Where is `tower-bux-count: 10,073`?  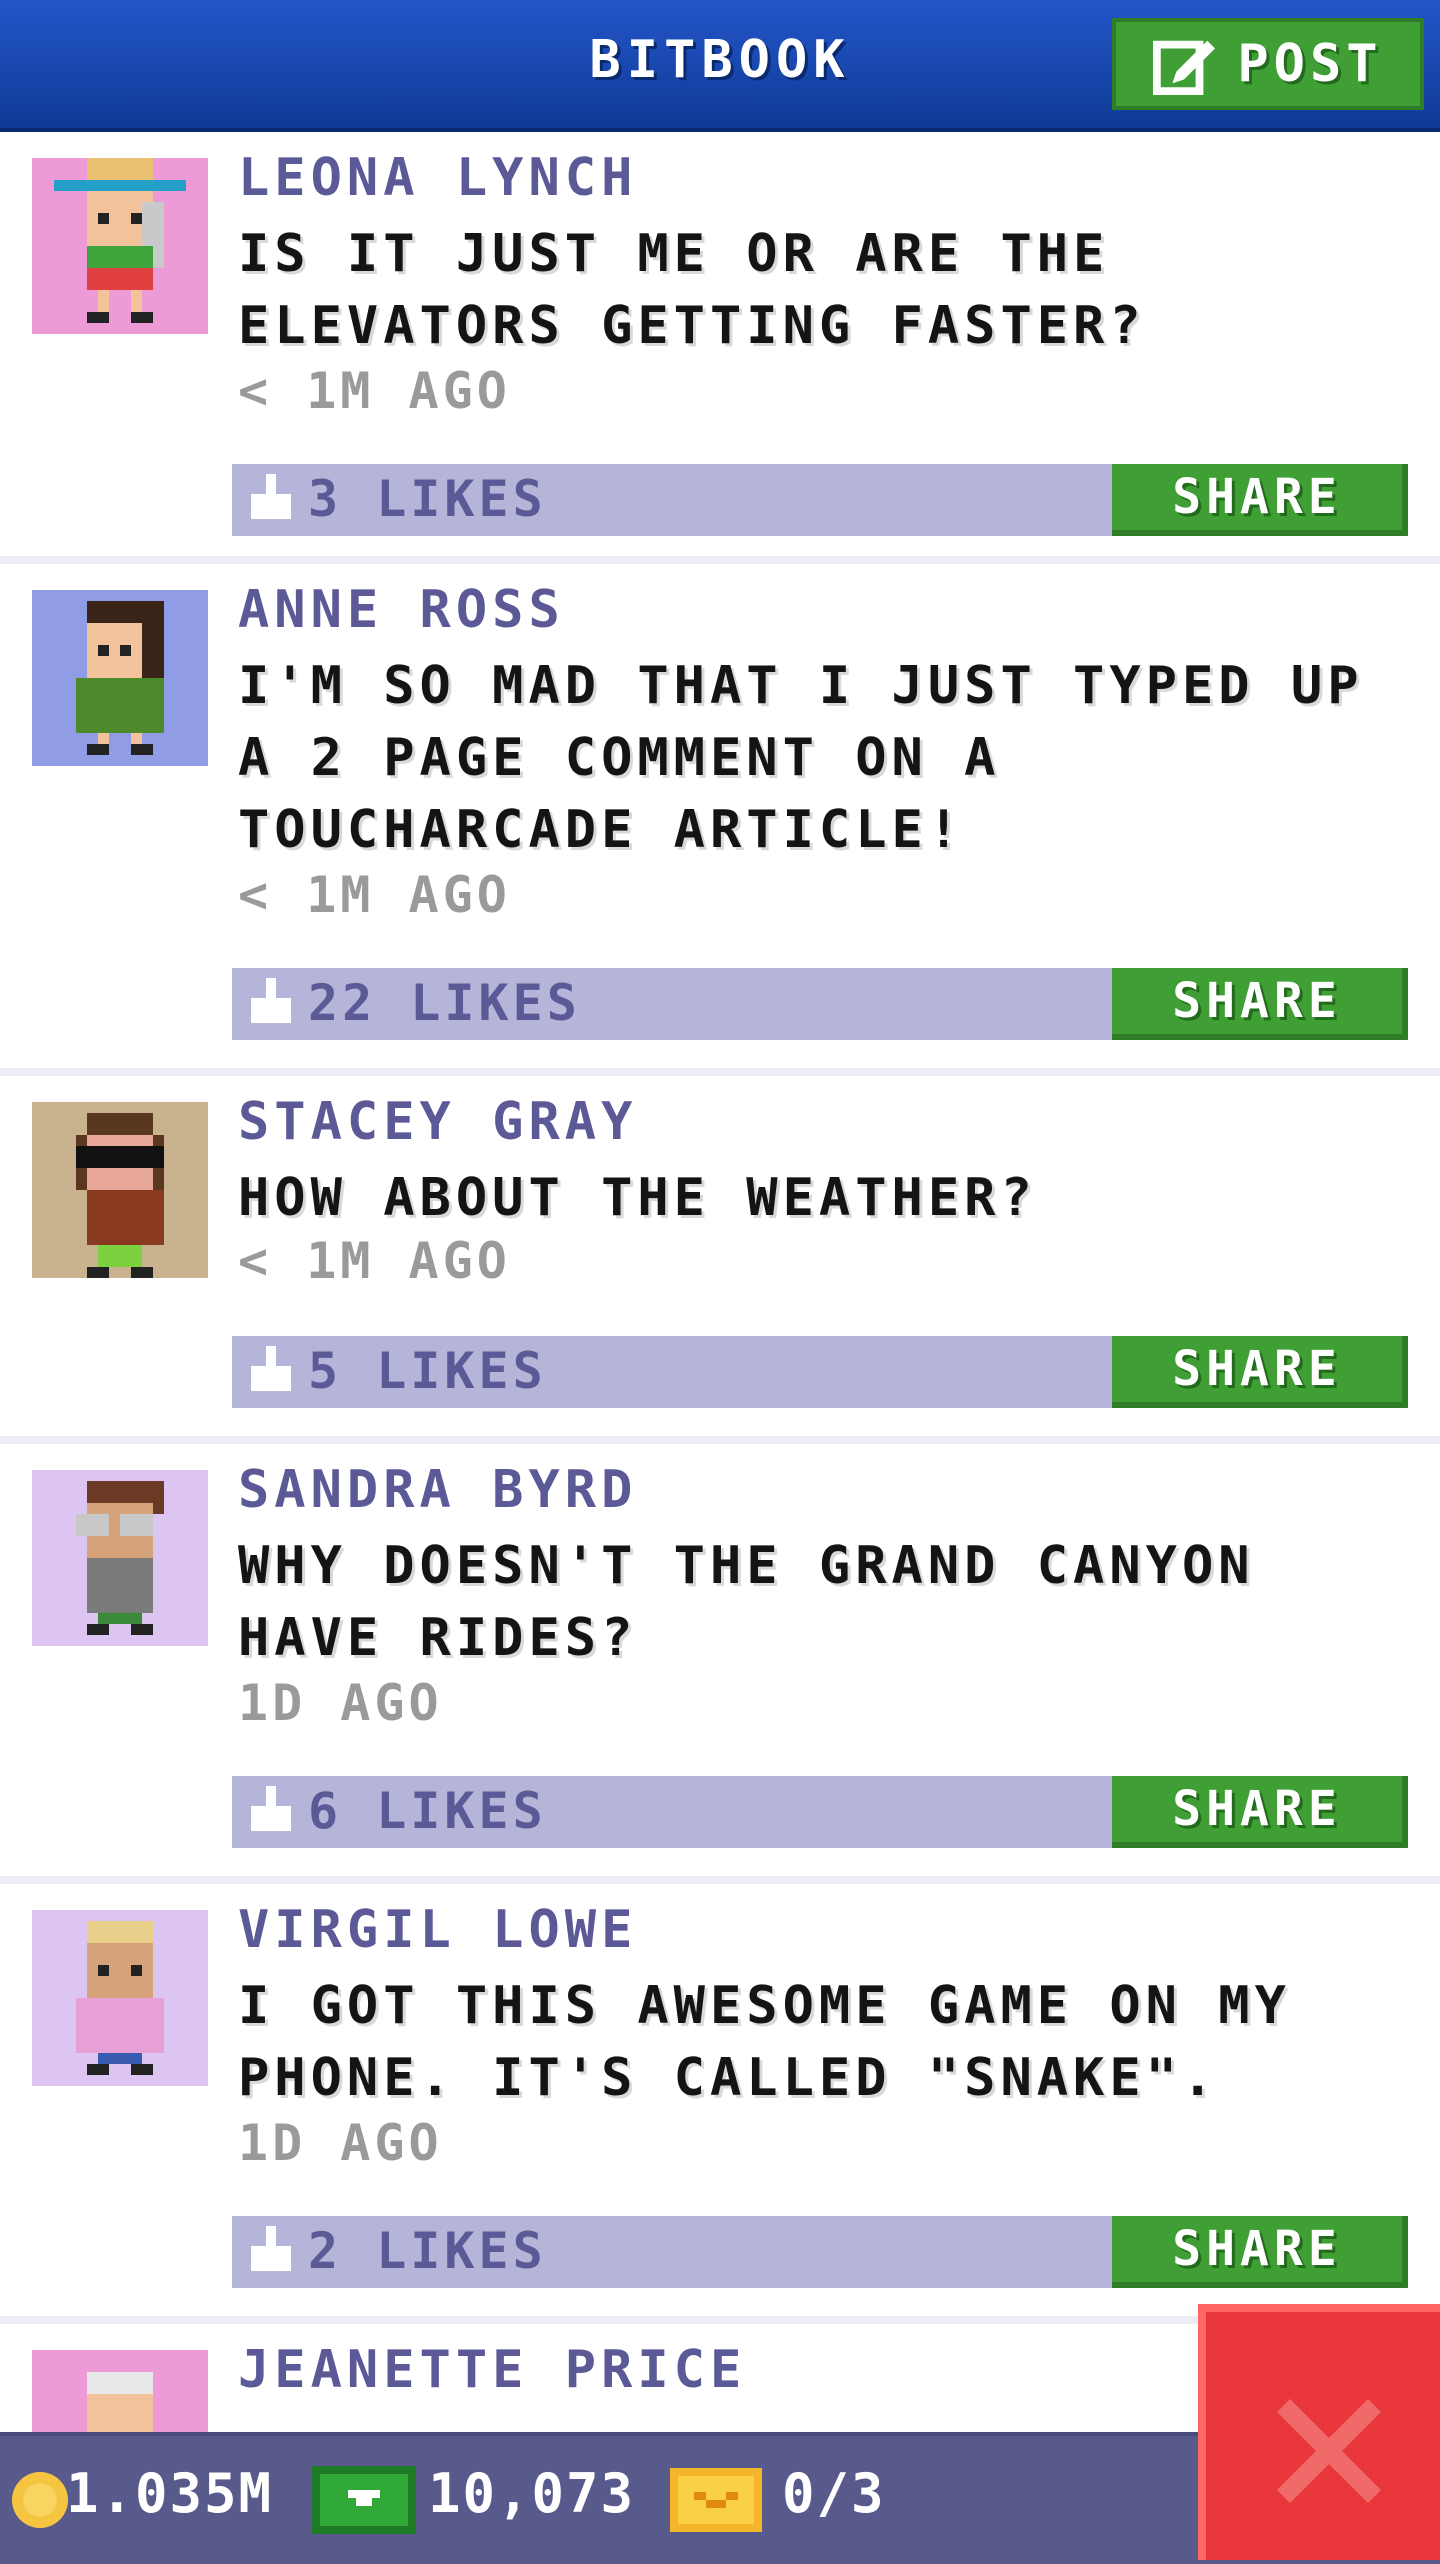 tower-bux-count: 10,073 is located at coordinates (532, 2493).